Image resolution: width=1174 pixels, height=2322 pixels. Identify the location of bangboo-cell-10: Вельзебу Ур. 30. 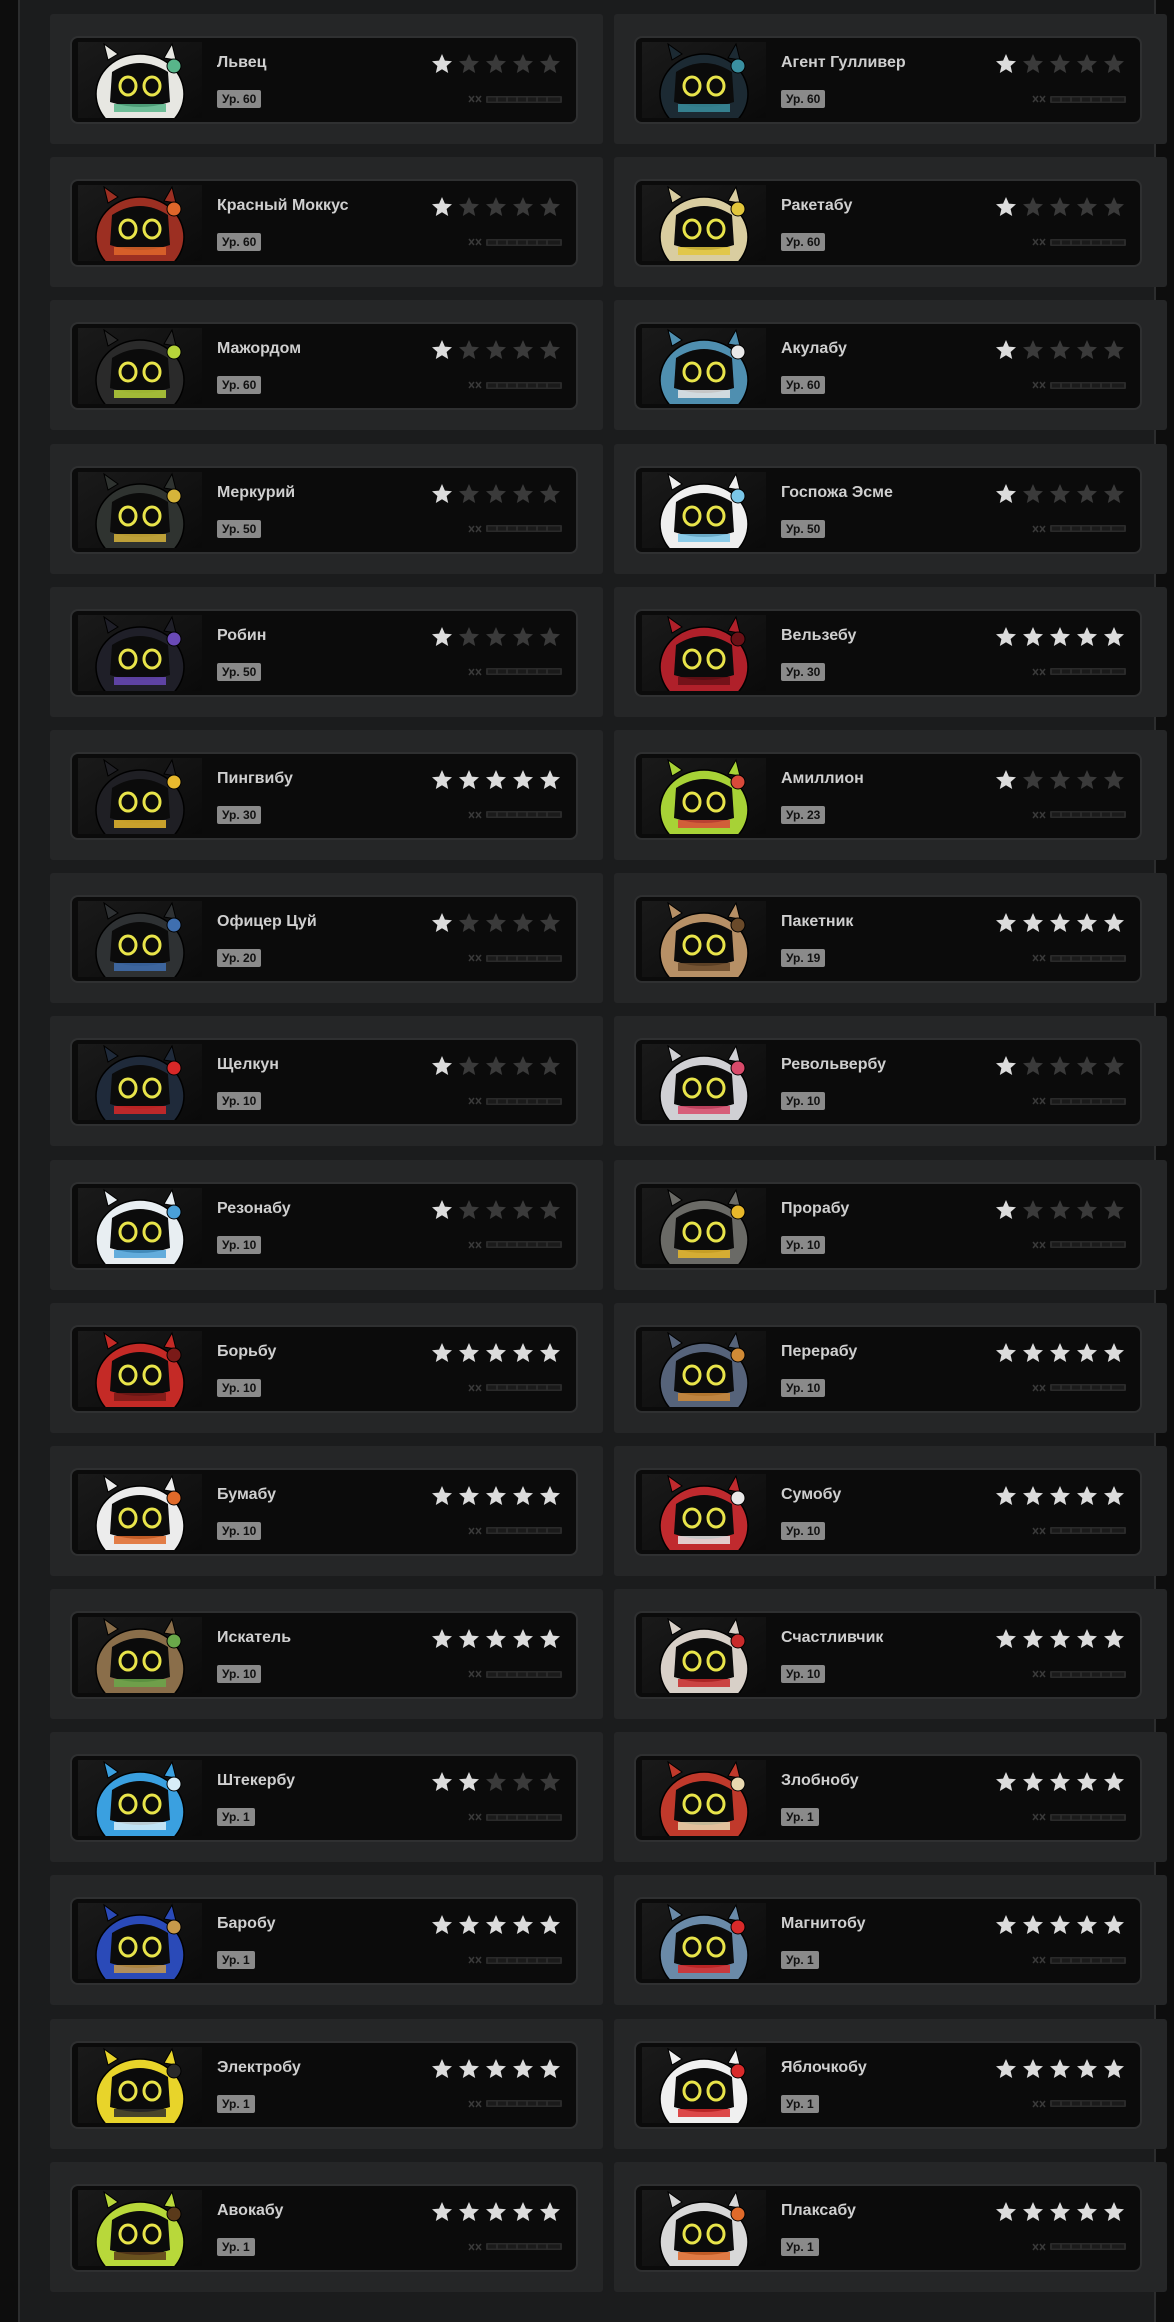
(890, 651).